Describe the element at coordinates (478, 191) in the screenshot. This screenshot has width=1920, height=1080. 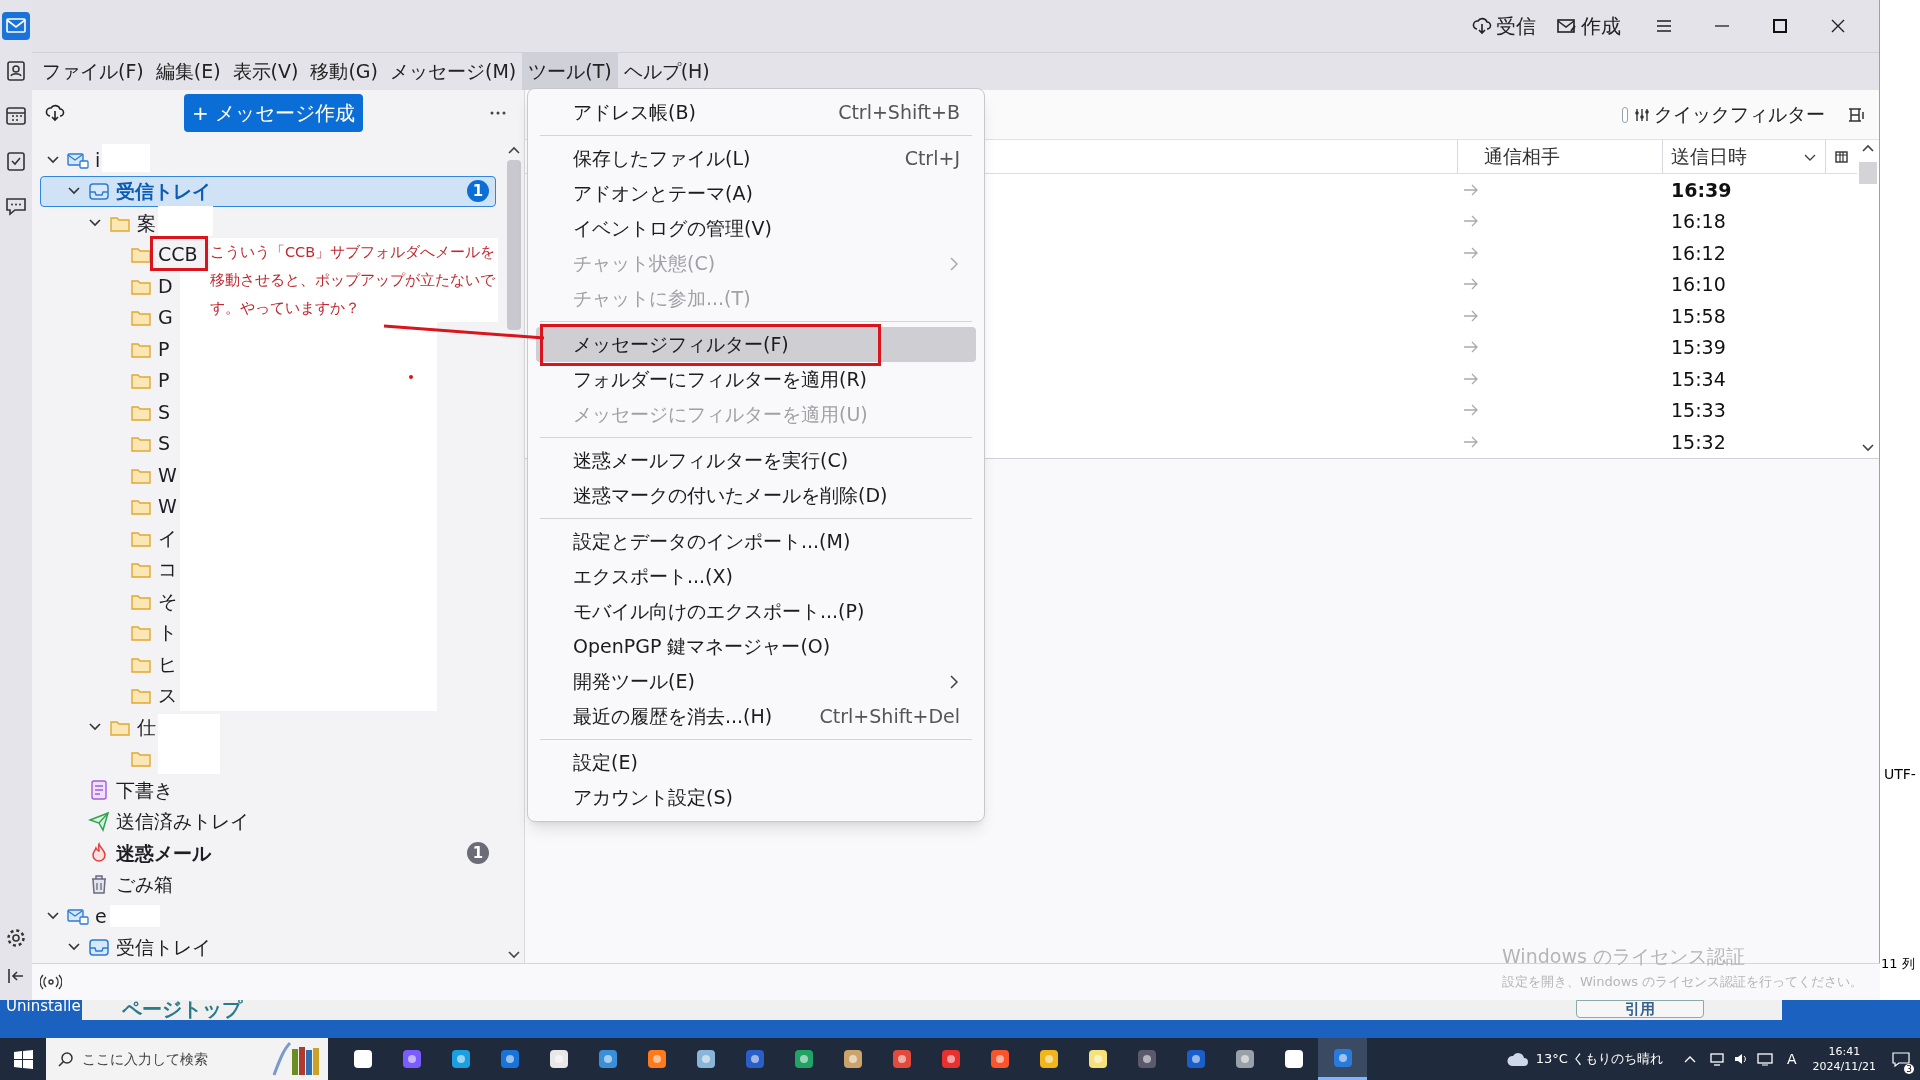
I see `unread-count: 1` at that location.